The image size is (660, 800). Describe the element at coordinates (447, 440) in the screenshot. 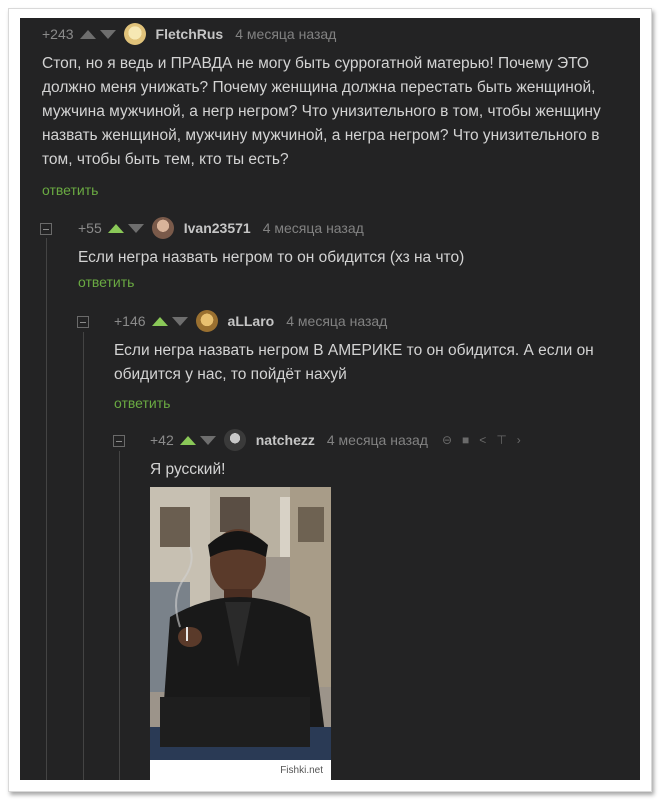

I see `link-icon: ⊖` at that location.